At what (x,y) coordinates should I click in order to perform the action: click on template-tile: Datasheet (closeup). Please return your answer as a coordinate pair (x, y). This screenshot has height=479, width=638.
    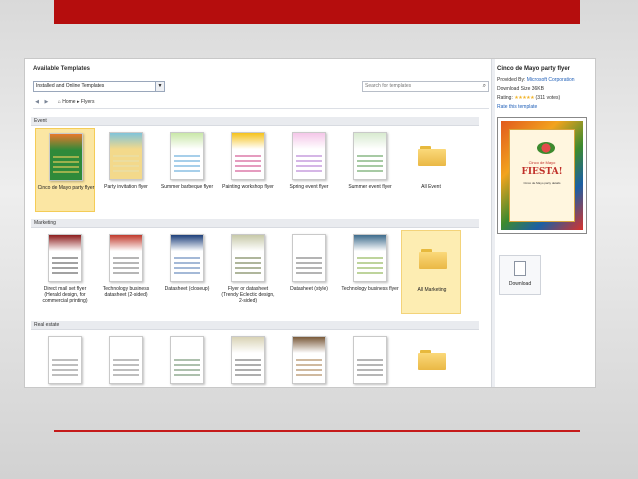
    Looking at the image, I should click on (187, 272).